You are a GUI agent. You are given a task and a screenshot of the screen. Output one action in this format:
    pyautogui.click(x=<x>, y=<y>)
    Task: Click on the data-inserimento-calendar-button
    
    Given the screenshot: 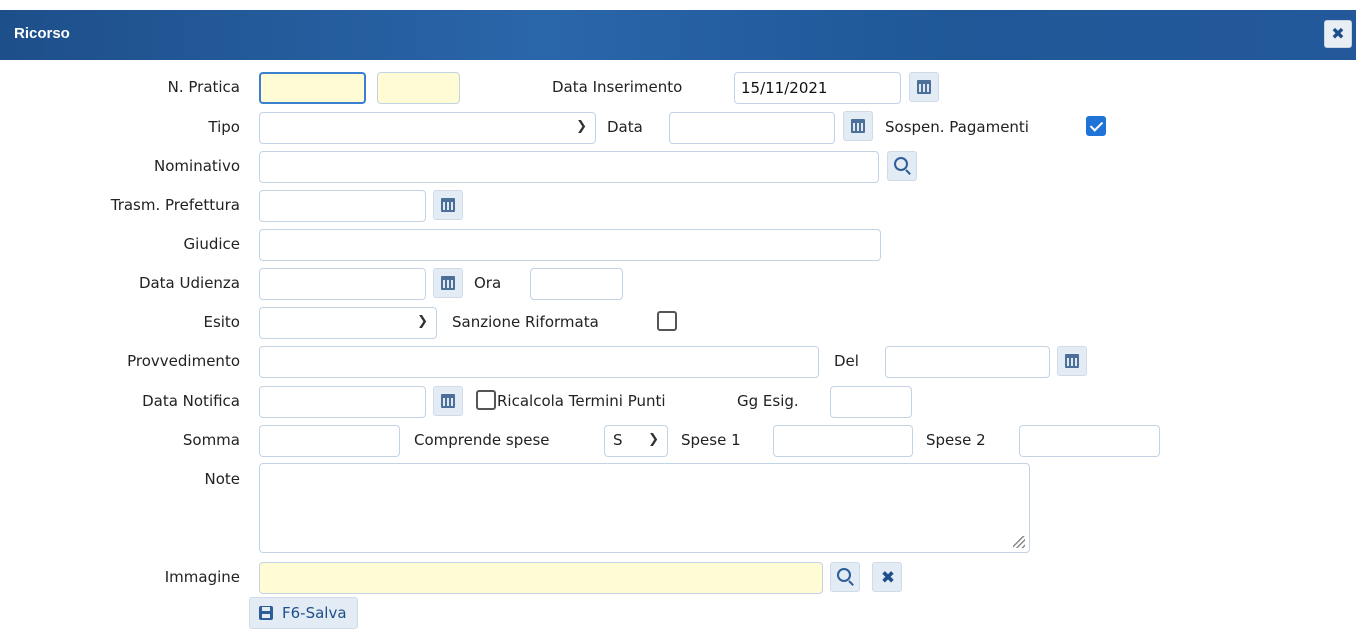 What is the action you would take?
    pyautogui.click(x=924, y=87)
    